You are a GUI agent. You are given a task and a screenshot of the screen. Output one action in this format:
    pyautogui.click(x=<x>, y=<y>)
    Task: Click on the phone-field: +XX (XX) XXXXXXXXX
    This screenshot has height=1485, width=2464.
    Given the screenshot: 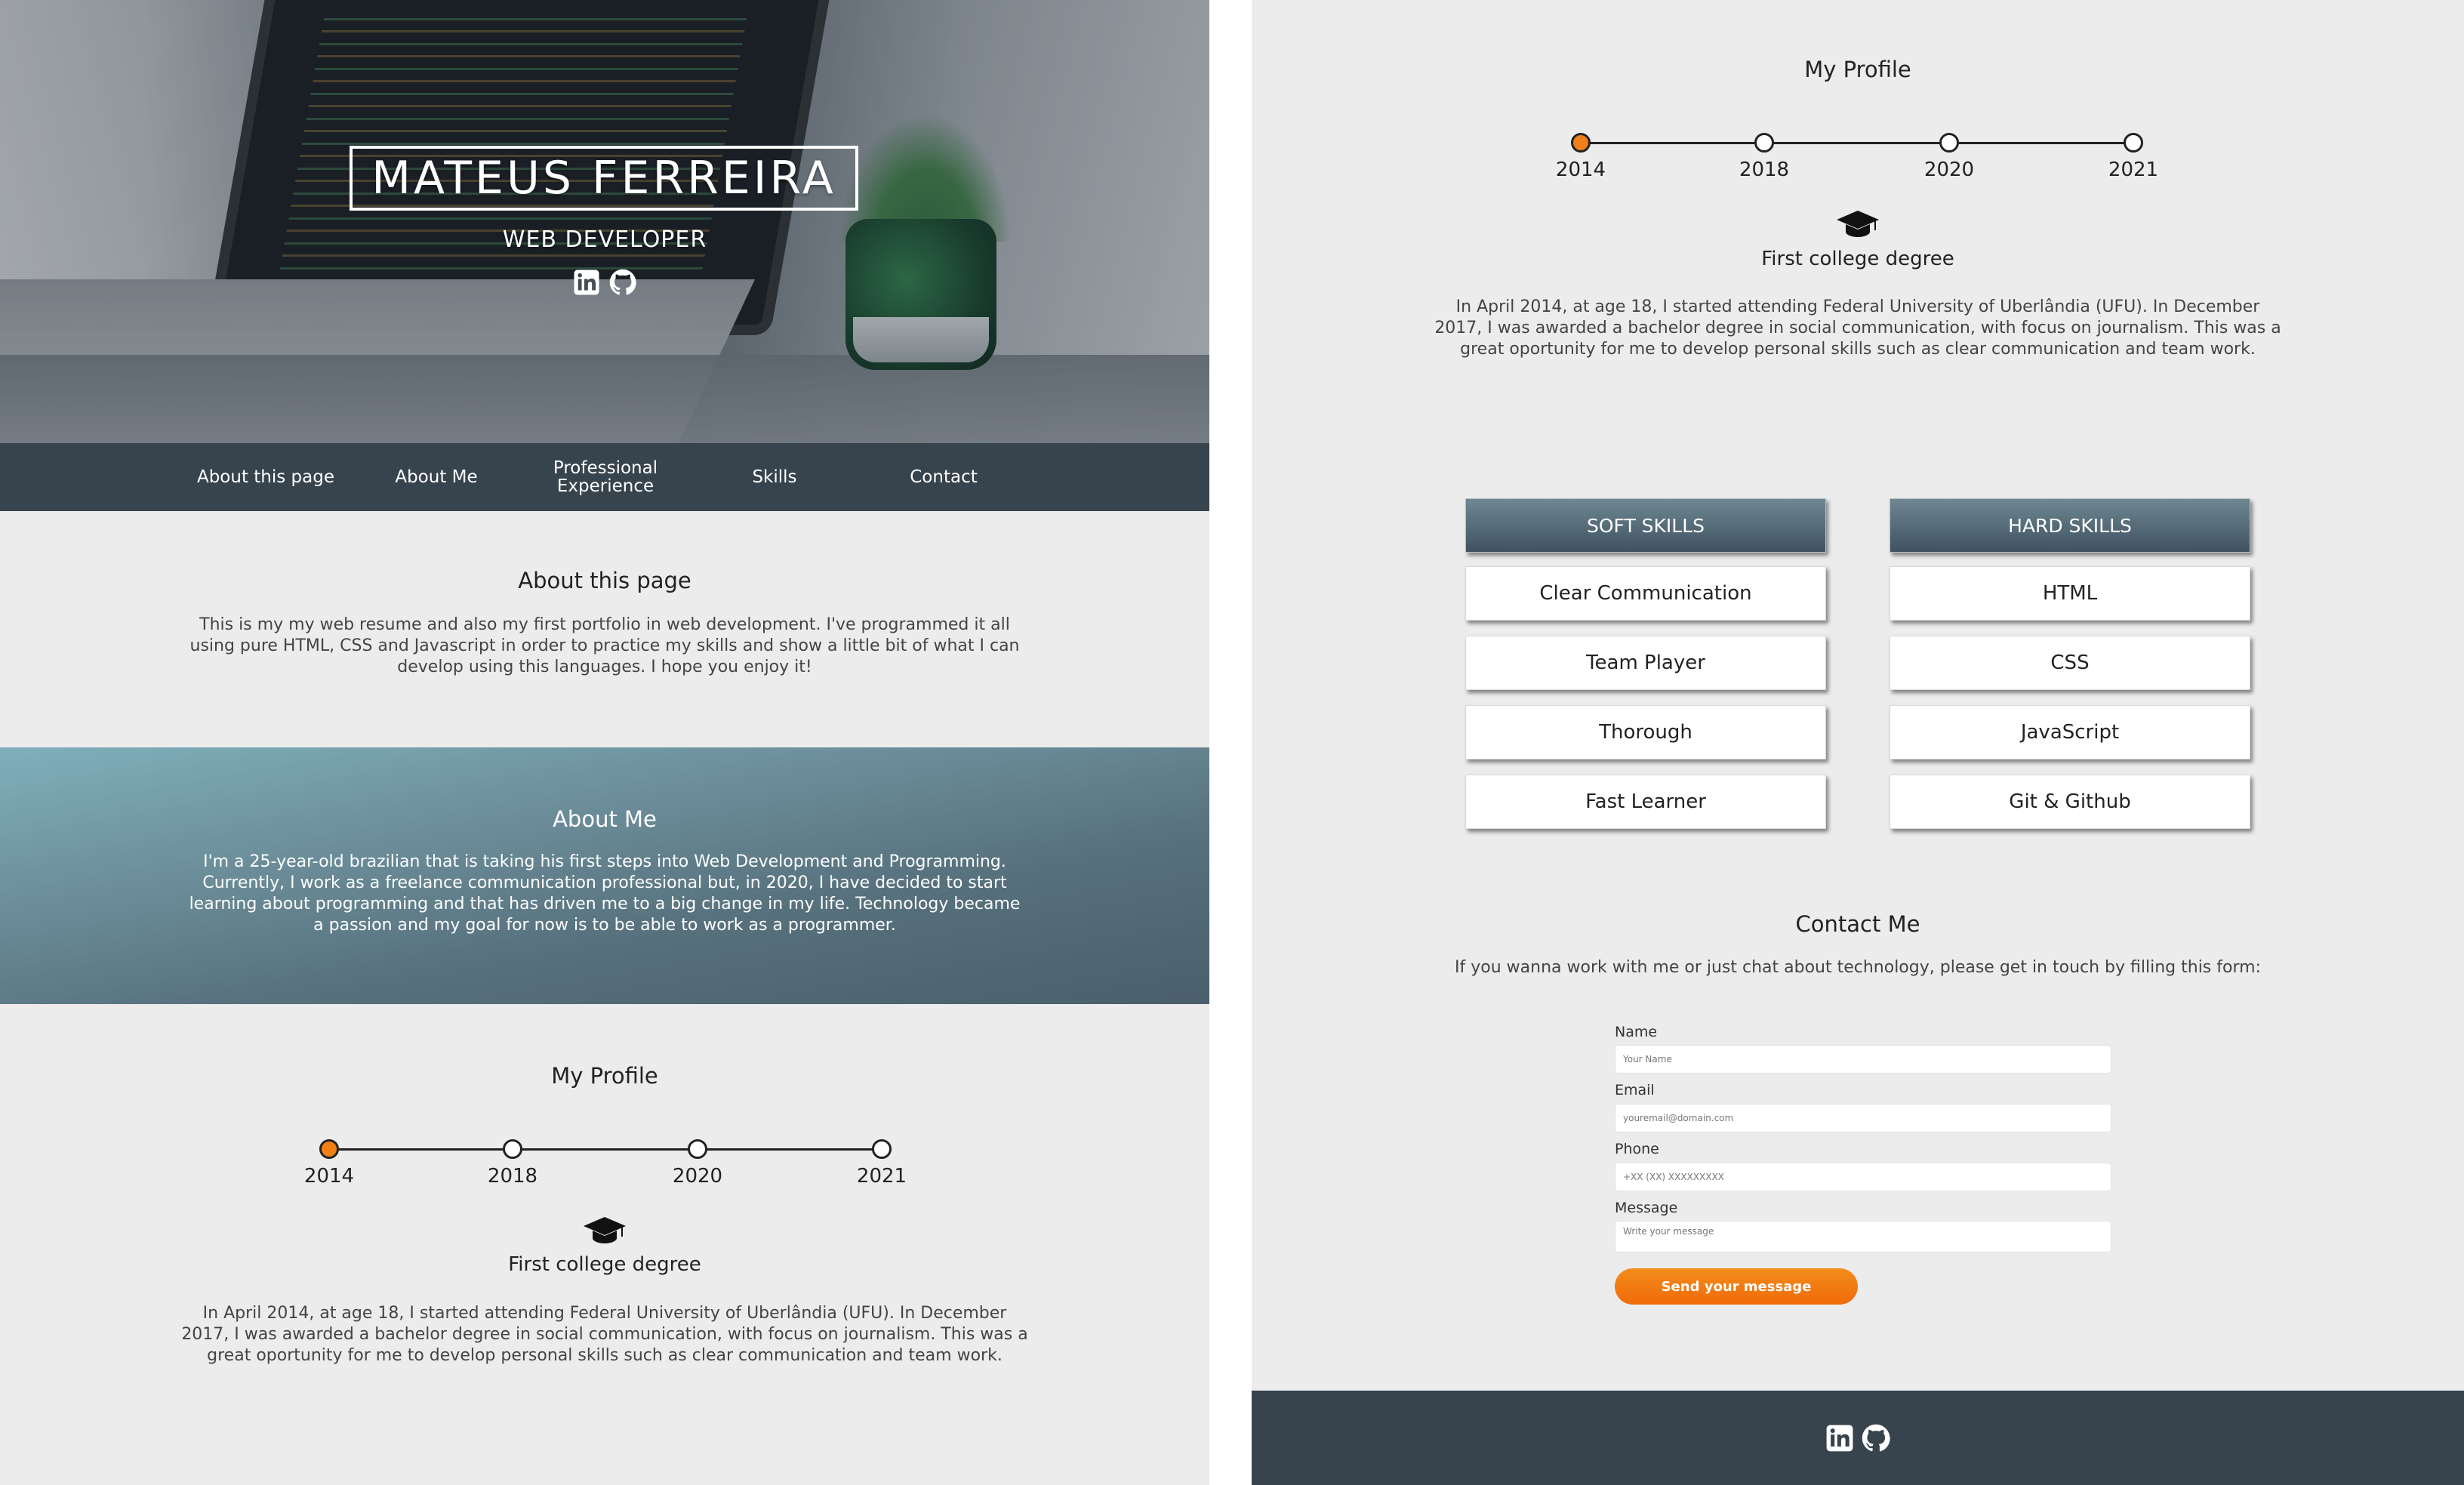 What is the action you would take?
    pyautogui.click(x=1863, y=1177)
    